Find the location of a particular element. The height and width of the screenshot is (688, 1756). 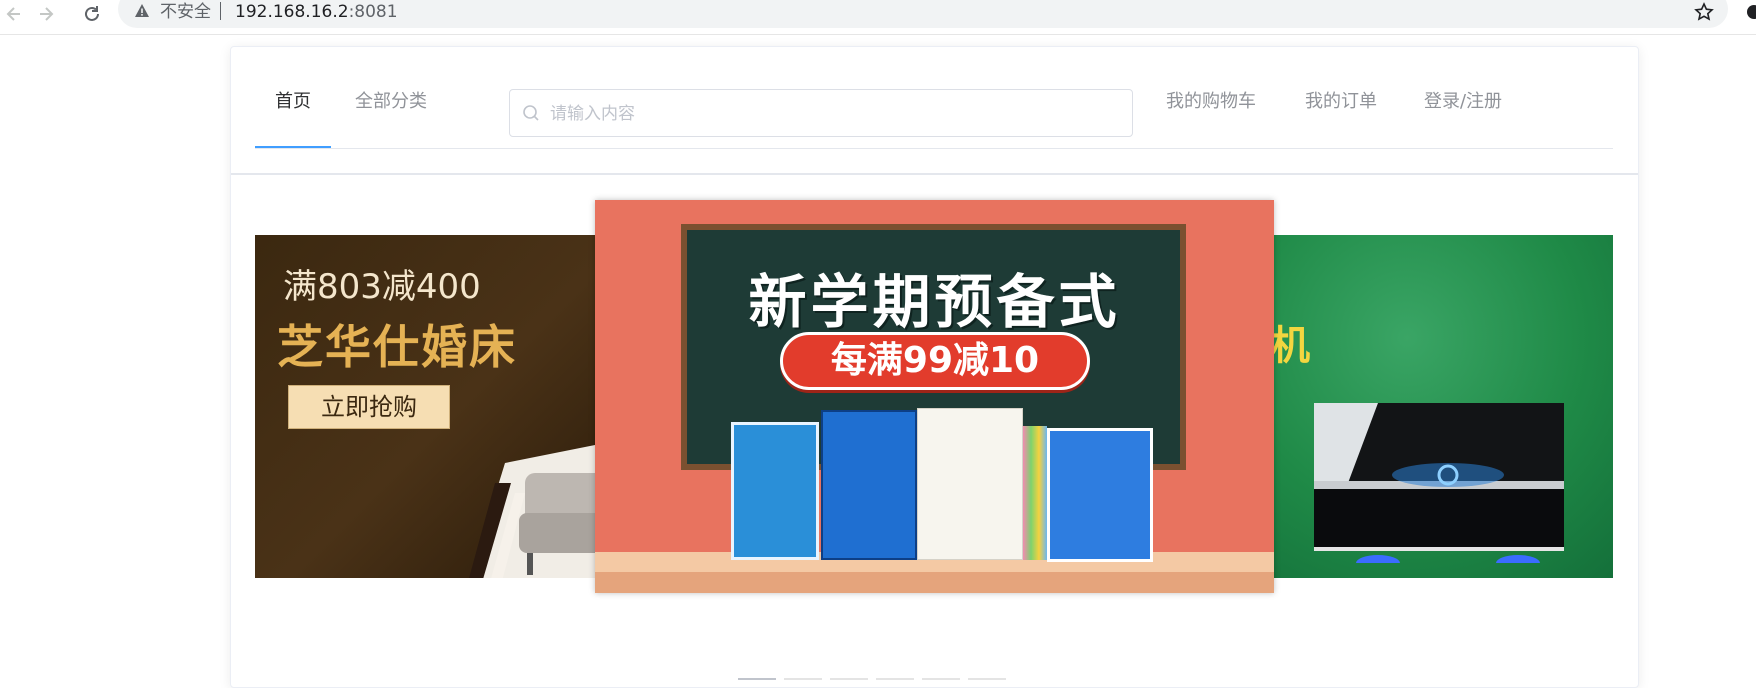

search-field is located at coordinates (821, 113).